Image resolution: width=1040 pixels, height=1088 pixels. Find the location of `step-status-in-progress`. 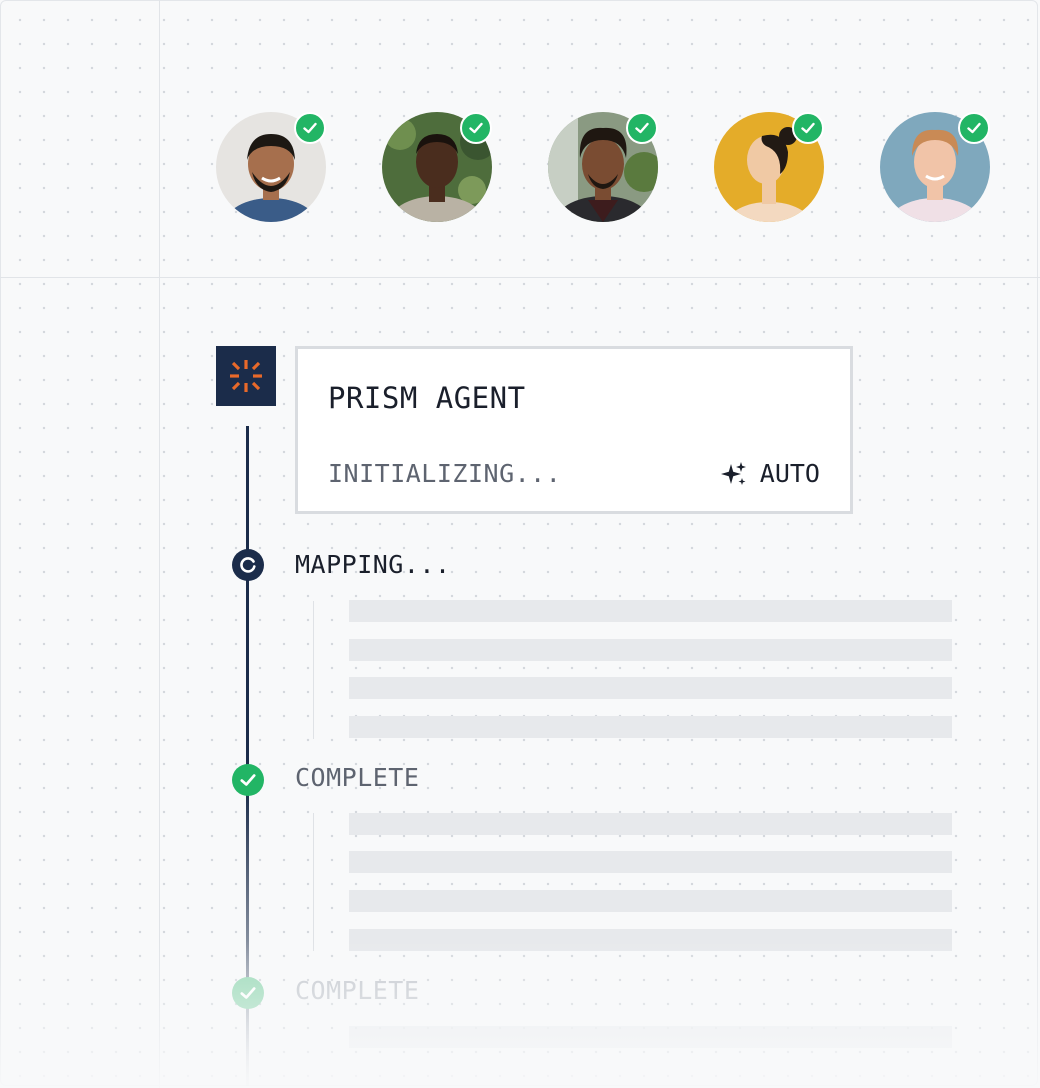

step-status-in-progress is located at coordinates (248, 565).